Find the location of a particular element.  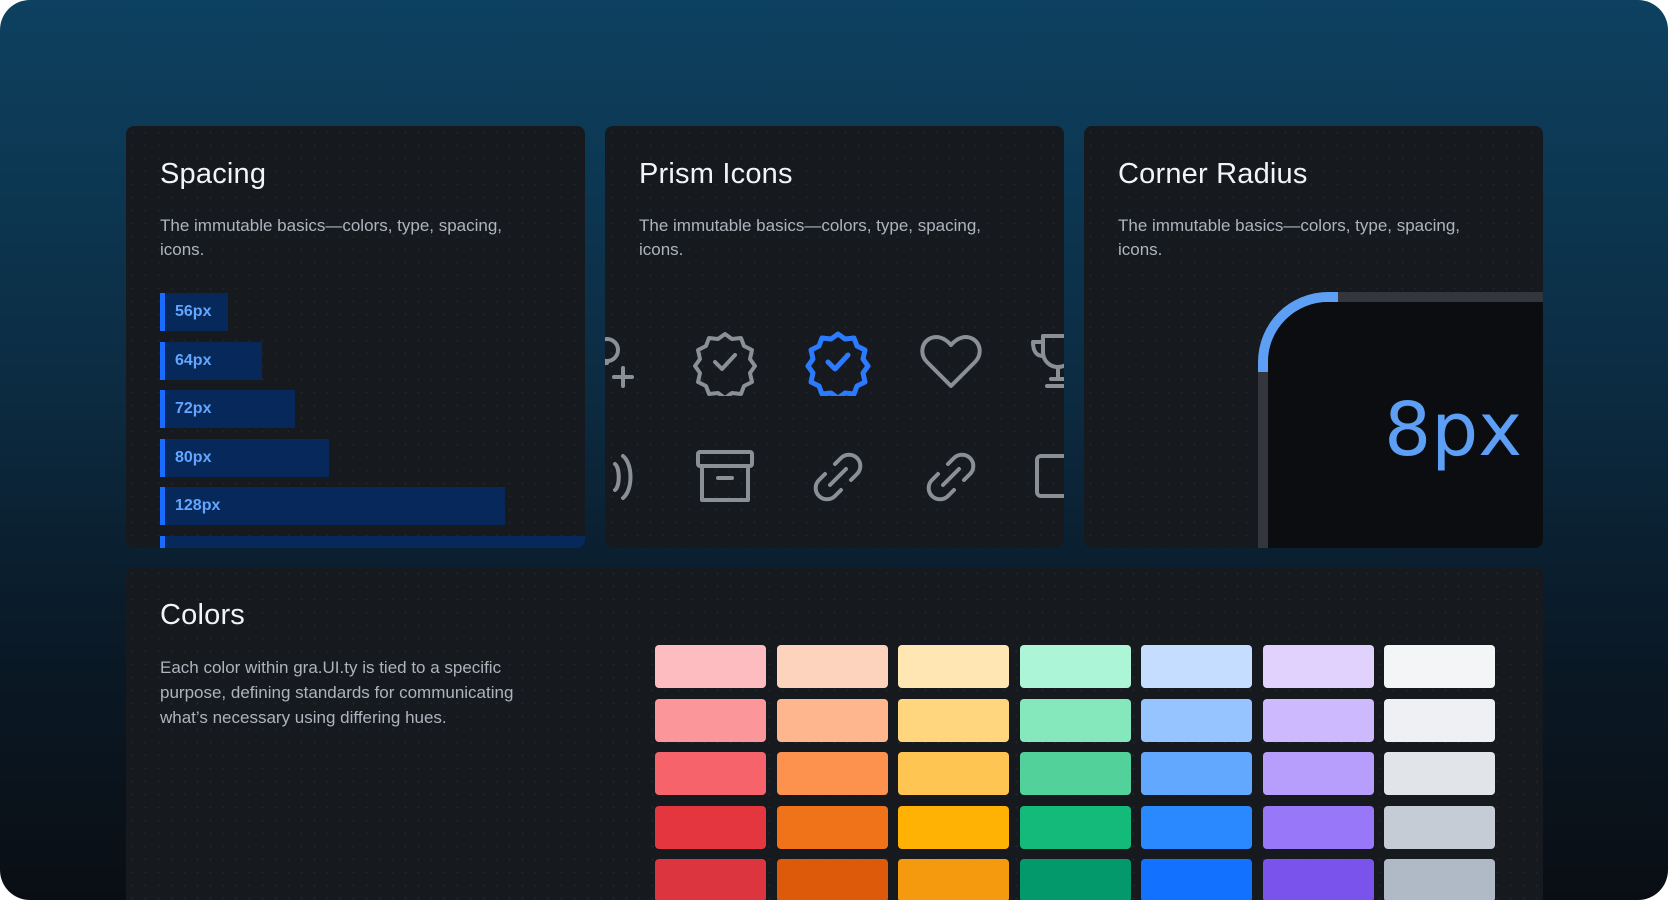

spacing-bar: 80px is located at coordinates (244, 457).